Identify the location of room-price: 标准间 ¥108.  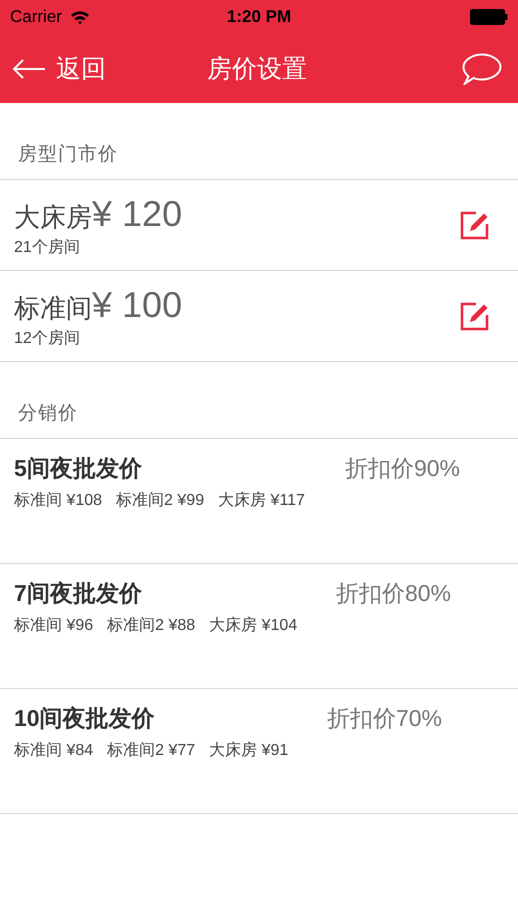
(58, 501).